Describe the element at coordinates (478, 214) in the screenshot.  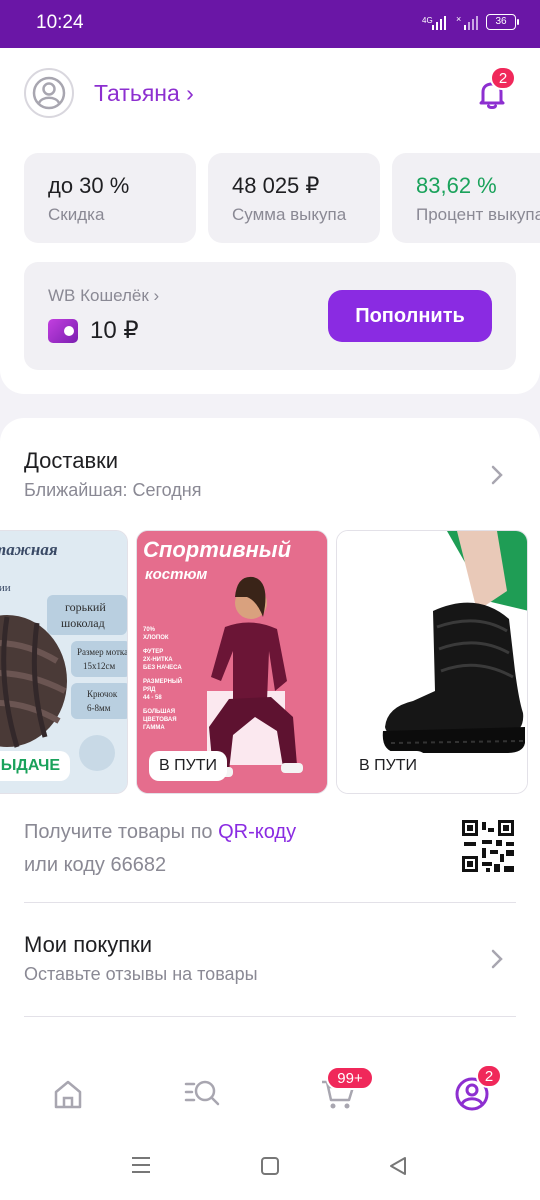
I see `stat-label: Процент выкупа` at that location.